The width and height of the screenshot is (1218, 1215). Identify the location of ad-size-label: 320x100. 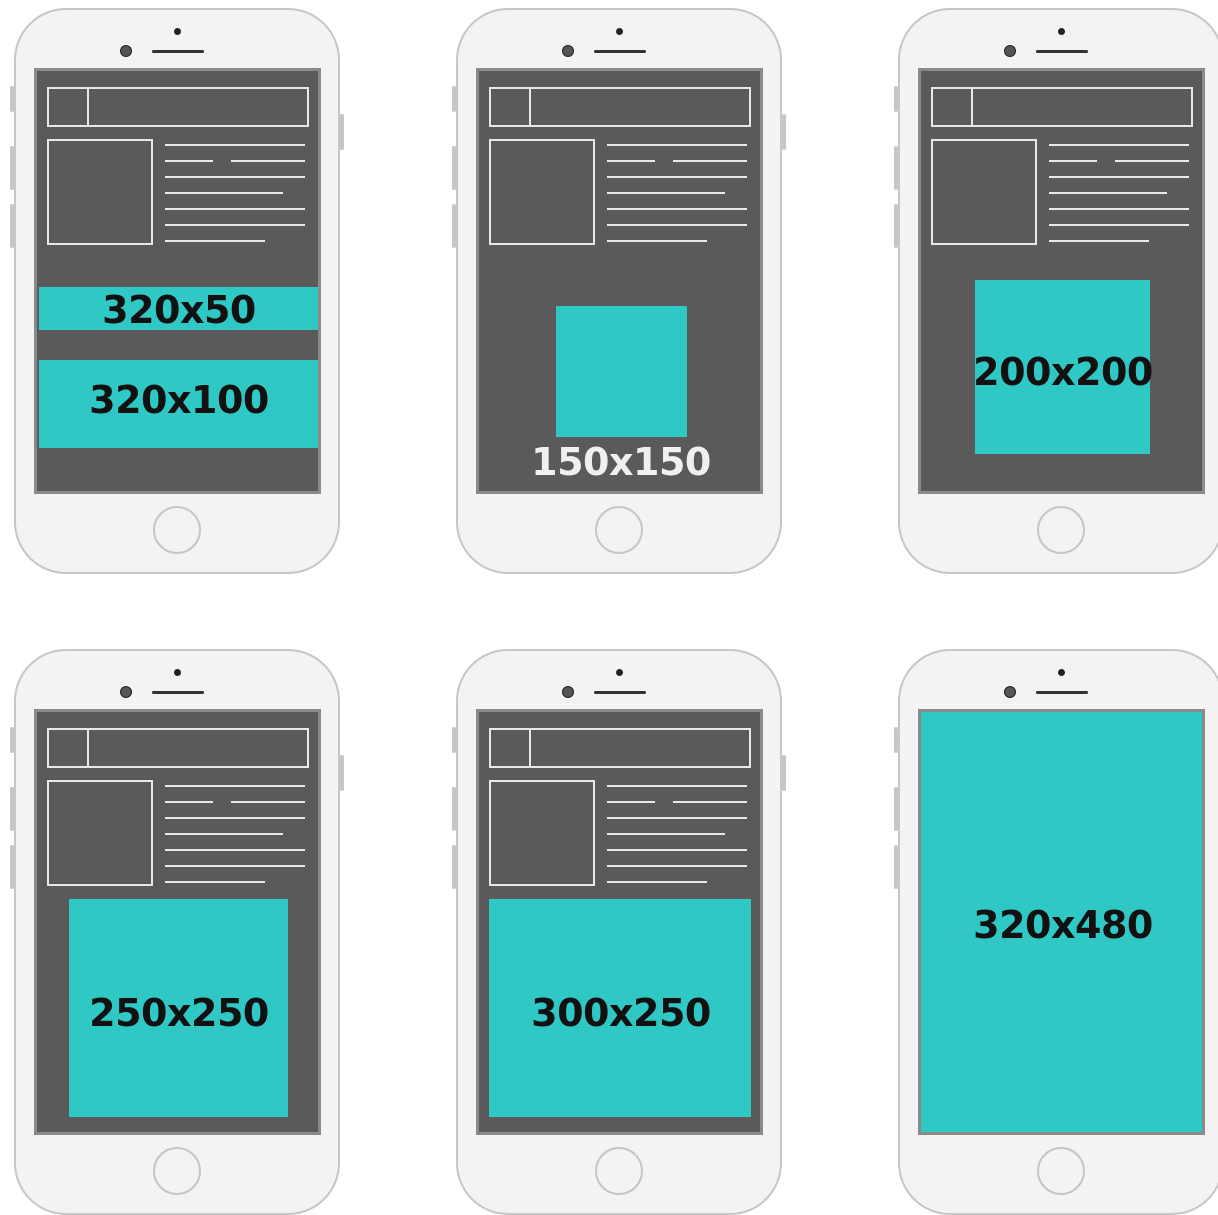
(179, 400).